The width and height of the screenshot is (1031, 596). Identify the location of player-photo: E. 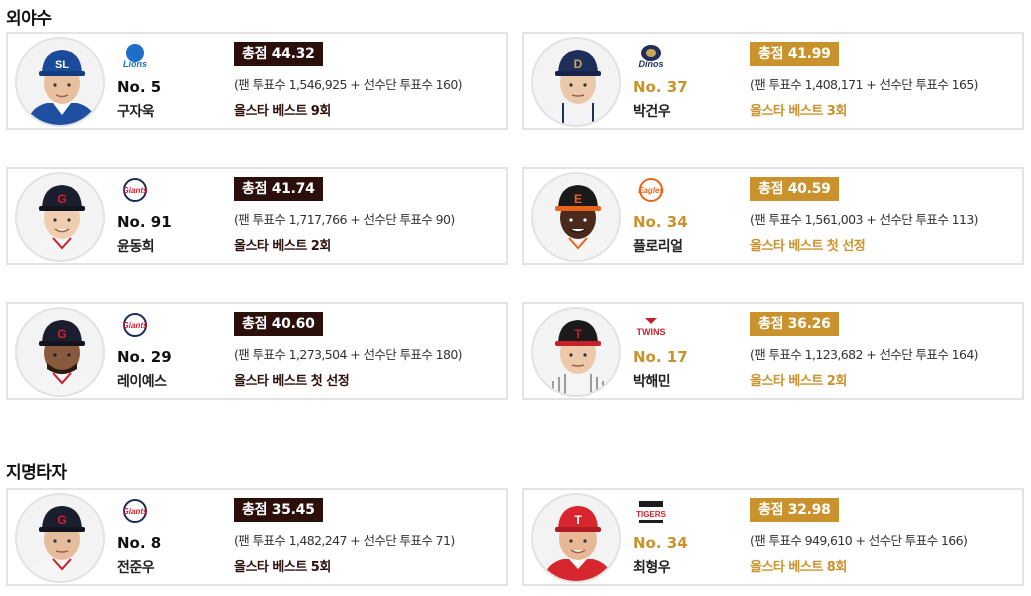
(576, 217).